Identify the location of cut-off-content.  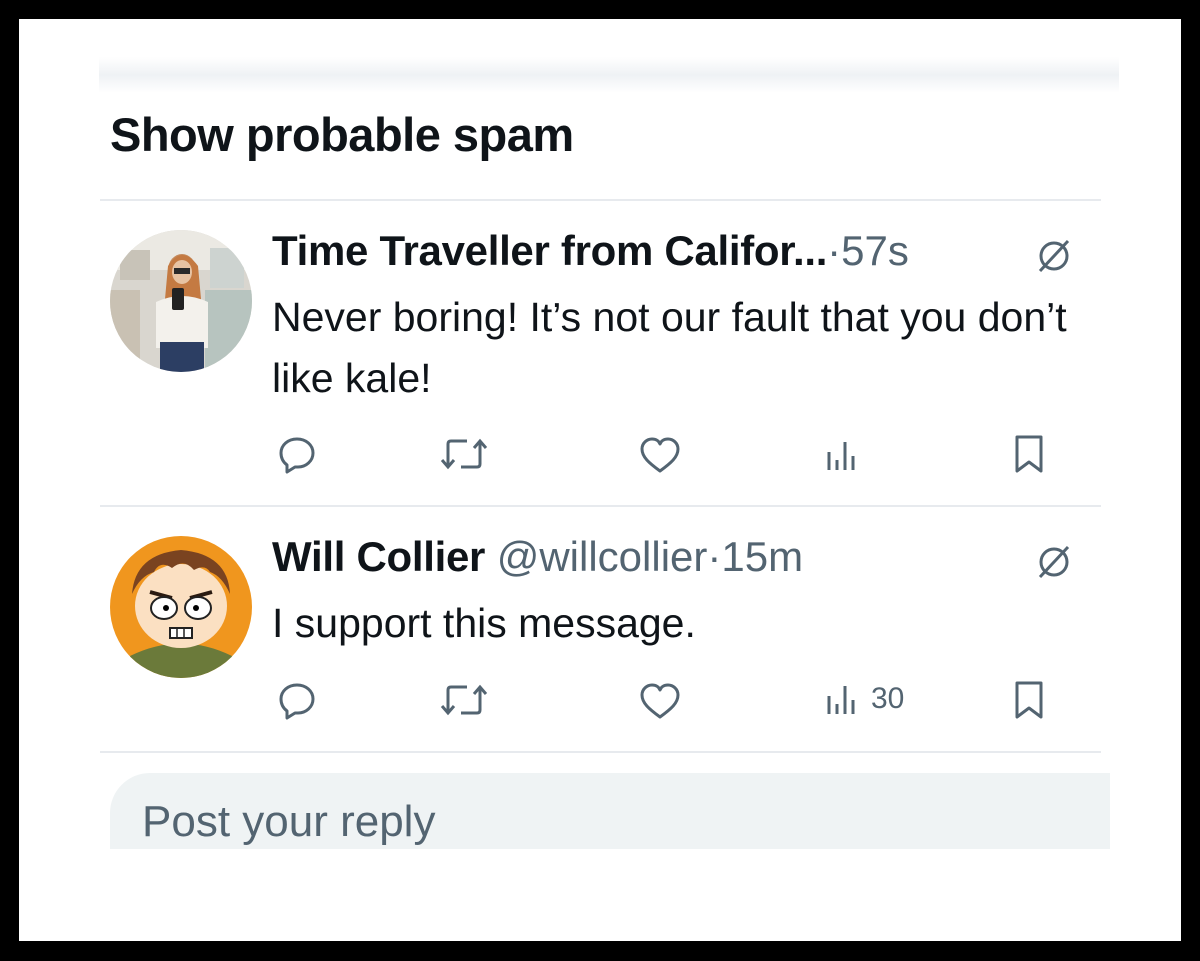
(609, 75).